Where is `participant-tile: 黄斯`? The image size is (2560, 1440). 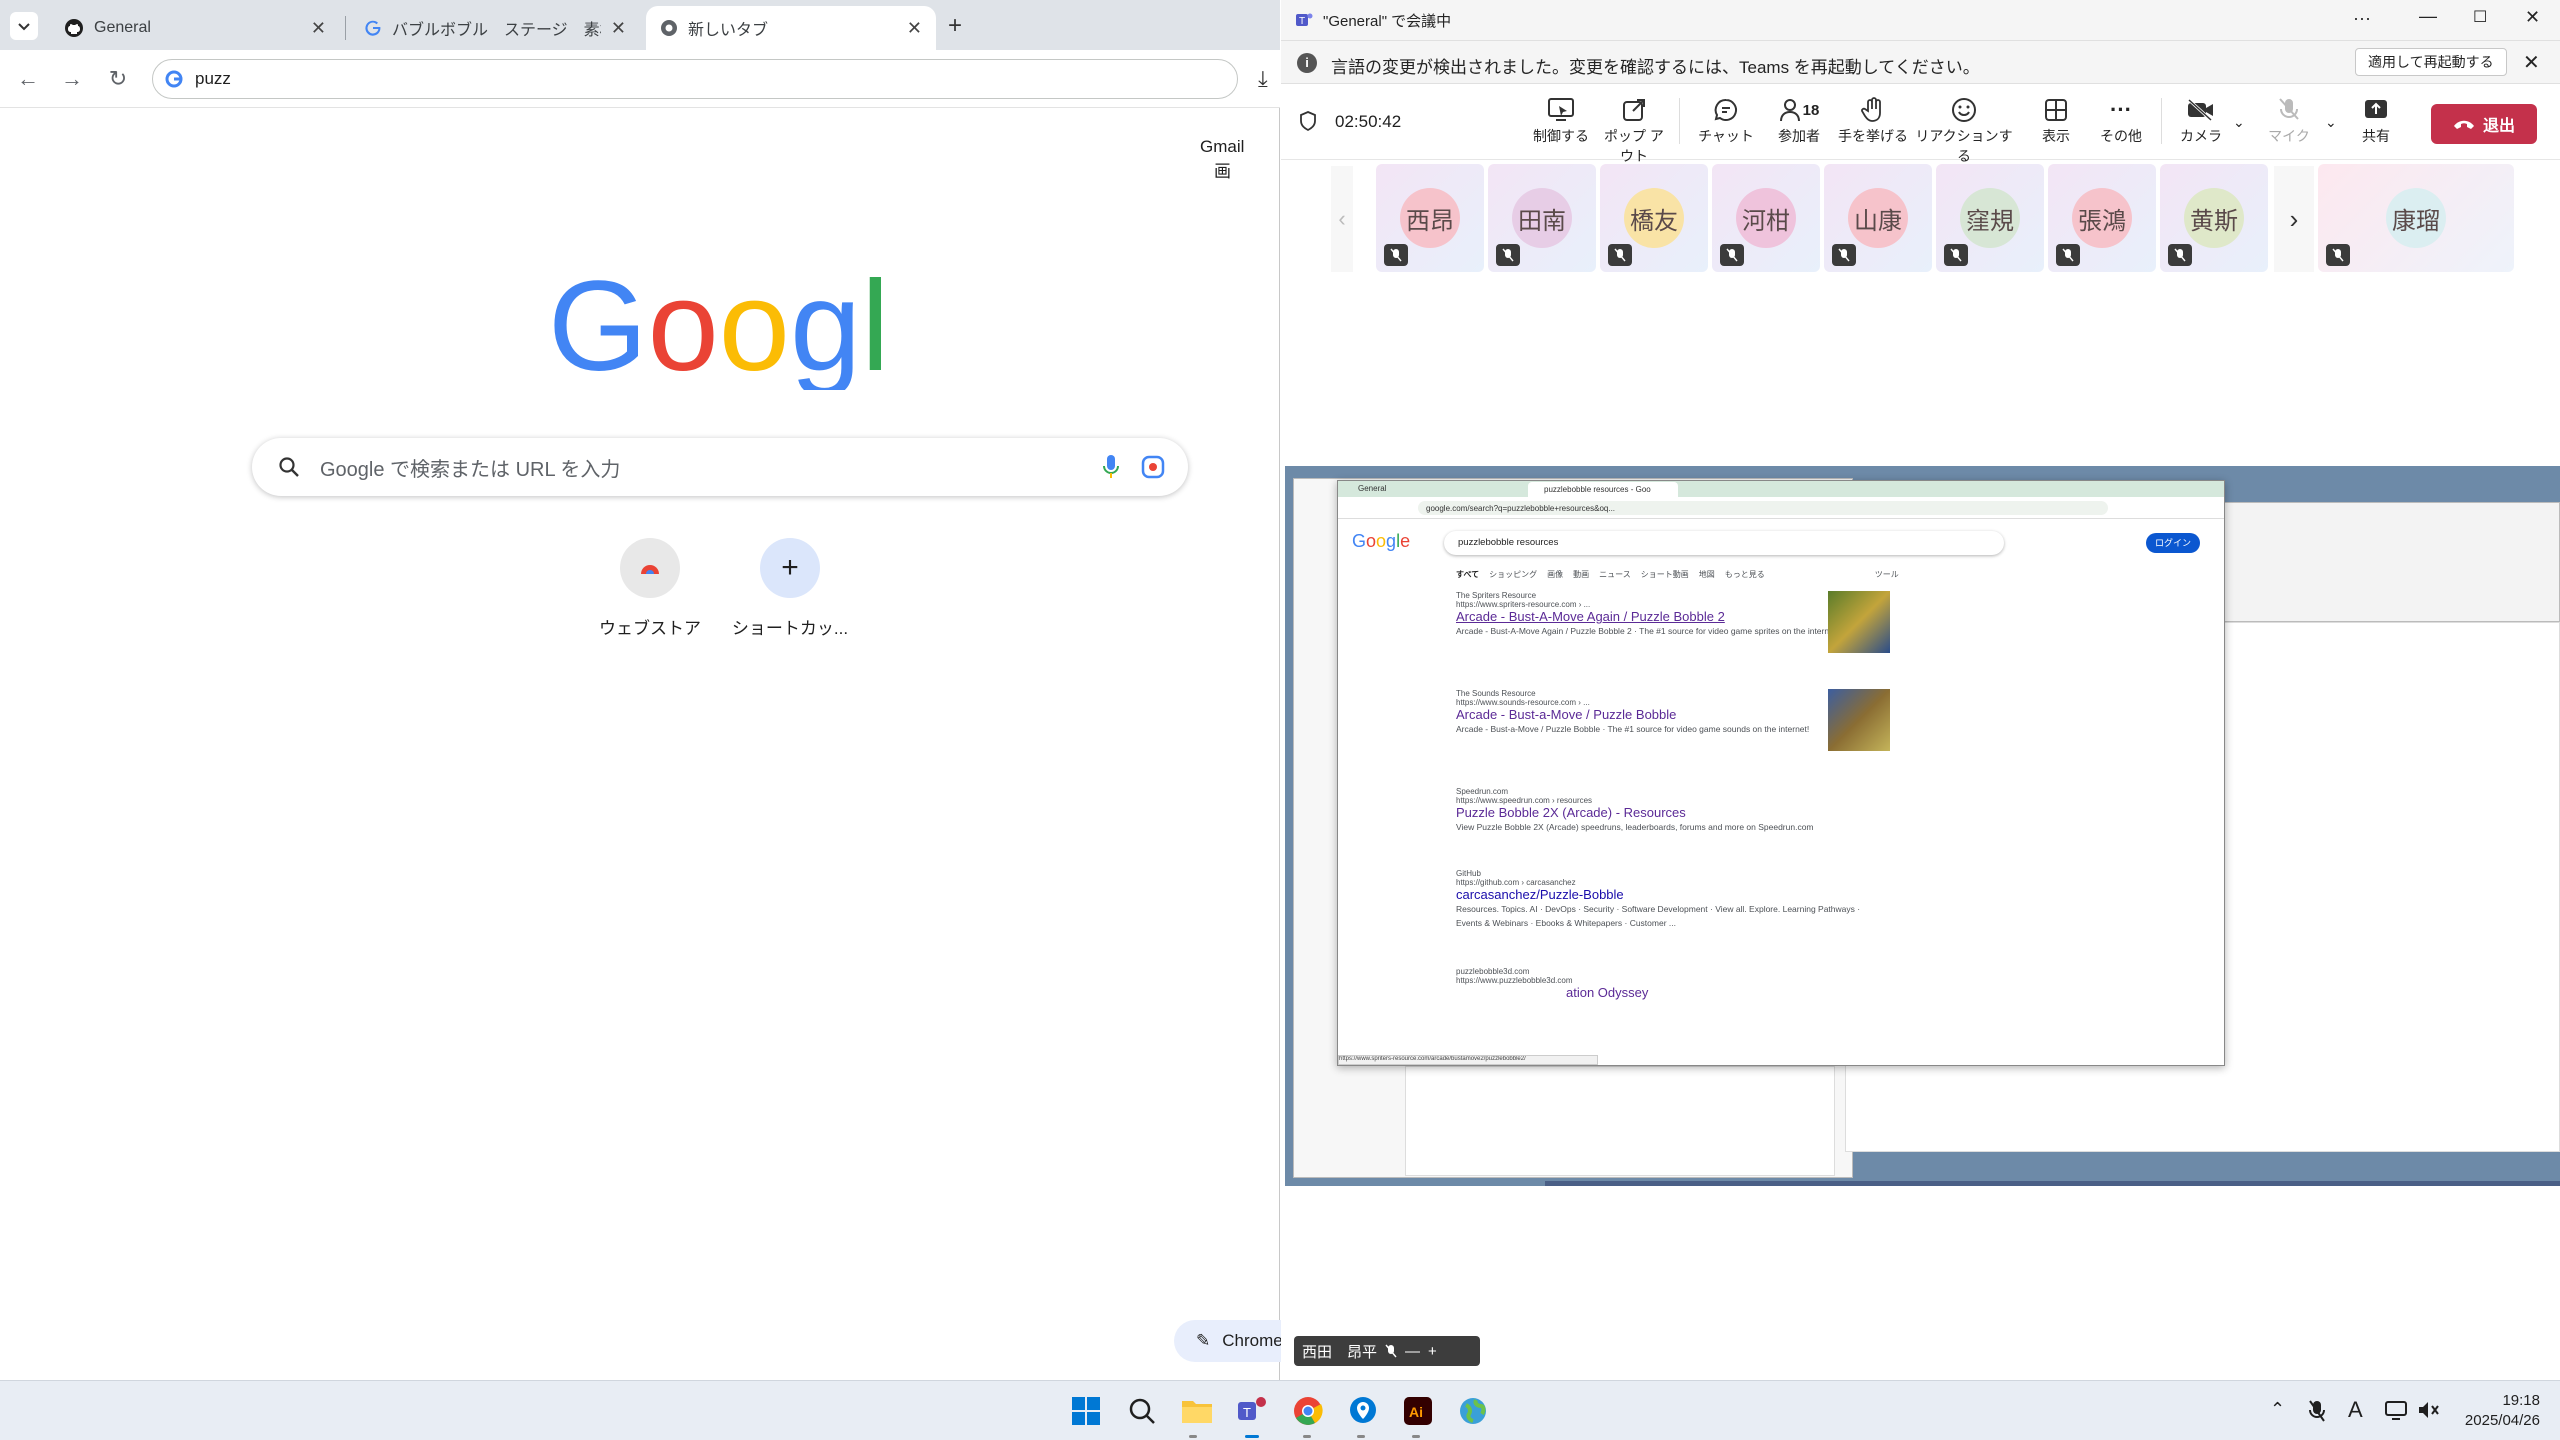
participant-tile: 黄斯 is located at coordinates (2214, 218).